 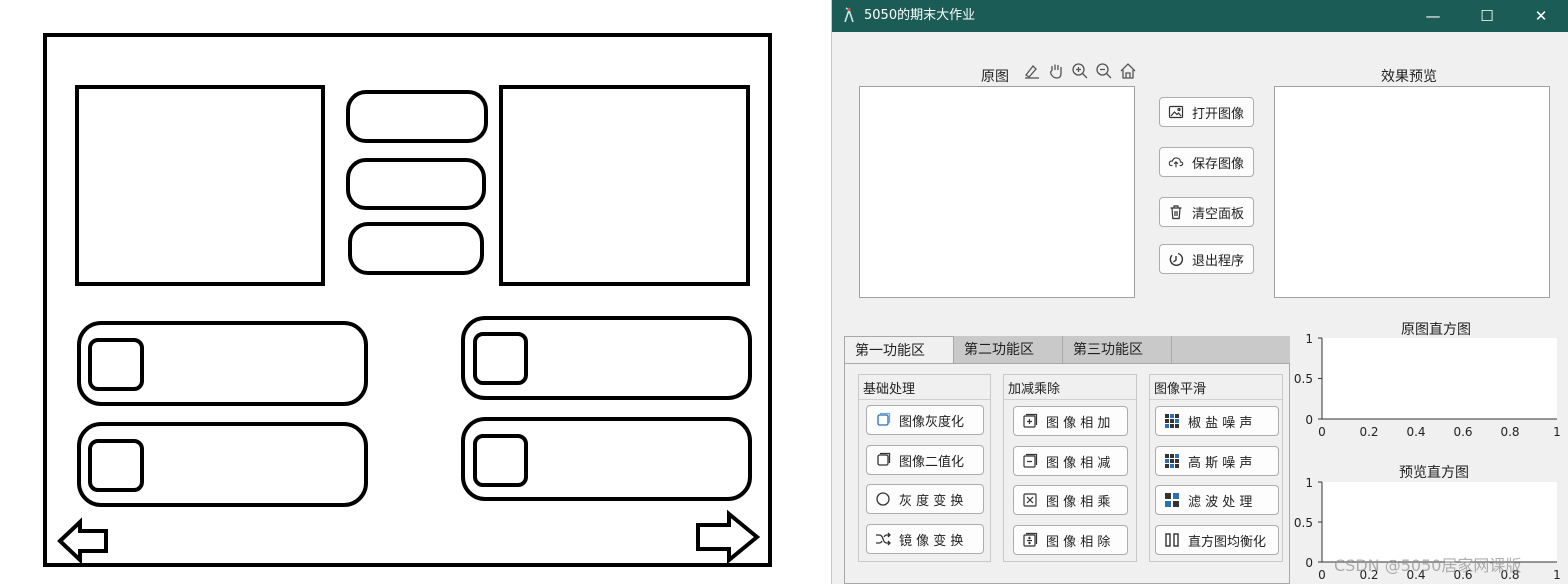 What do you see at coordinates (1206, 112) in the screenshot?
I see `open-image-button: 打开图像` at bounding box center [1206, 112].